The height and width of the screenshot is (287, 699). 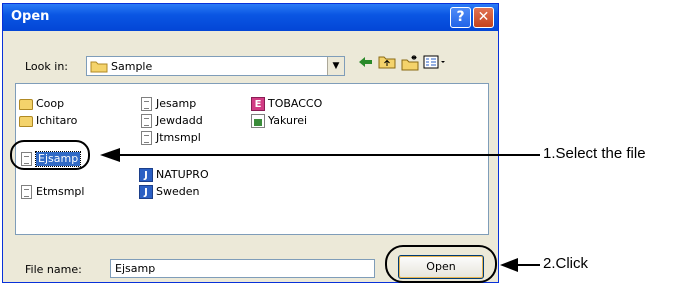 What do you see at coordinates (566, 263) in the screenshot?
I see `step2-label: 2.Click` at bounding box center [566, 263].